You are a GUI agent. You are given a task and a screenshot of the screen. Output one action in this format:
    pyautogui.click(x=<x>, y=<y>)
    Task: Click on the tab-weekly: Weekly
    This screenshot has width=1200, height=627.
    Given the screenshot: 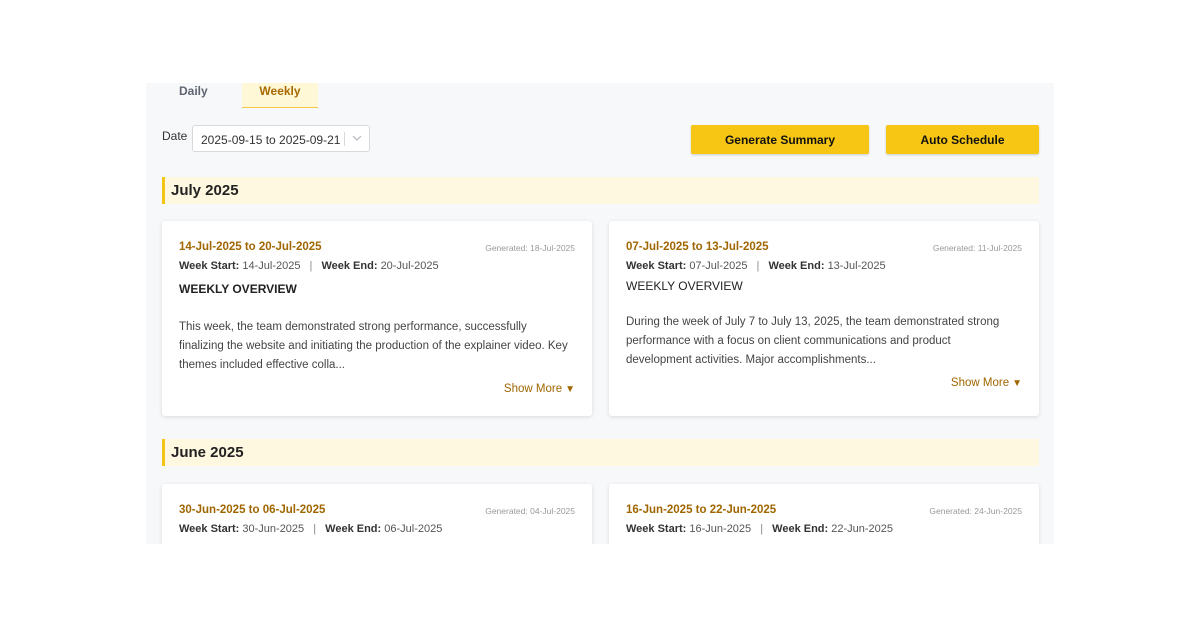 What is the action you would take?
    pyautogui.click(x=280, y=95)
    